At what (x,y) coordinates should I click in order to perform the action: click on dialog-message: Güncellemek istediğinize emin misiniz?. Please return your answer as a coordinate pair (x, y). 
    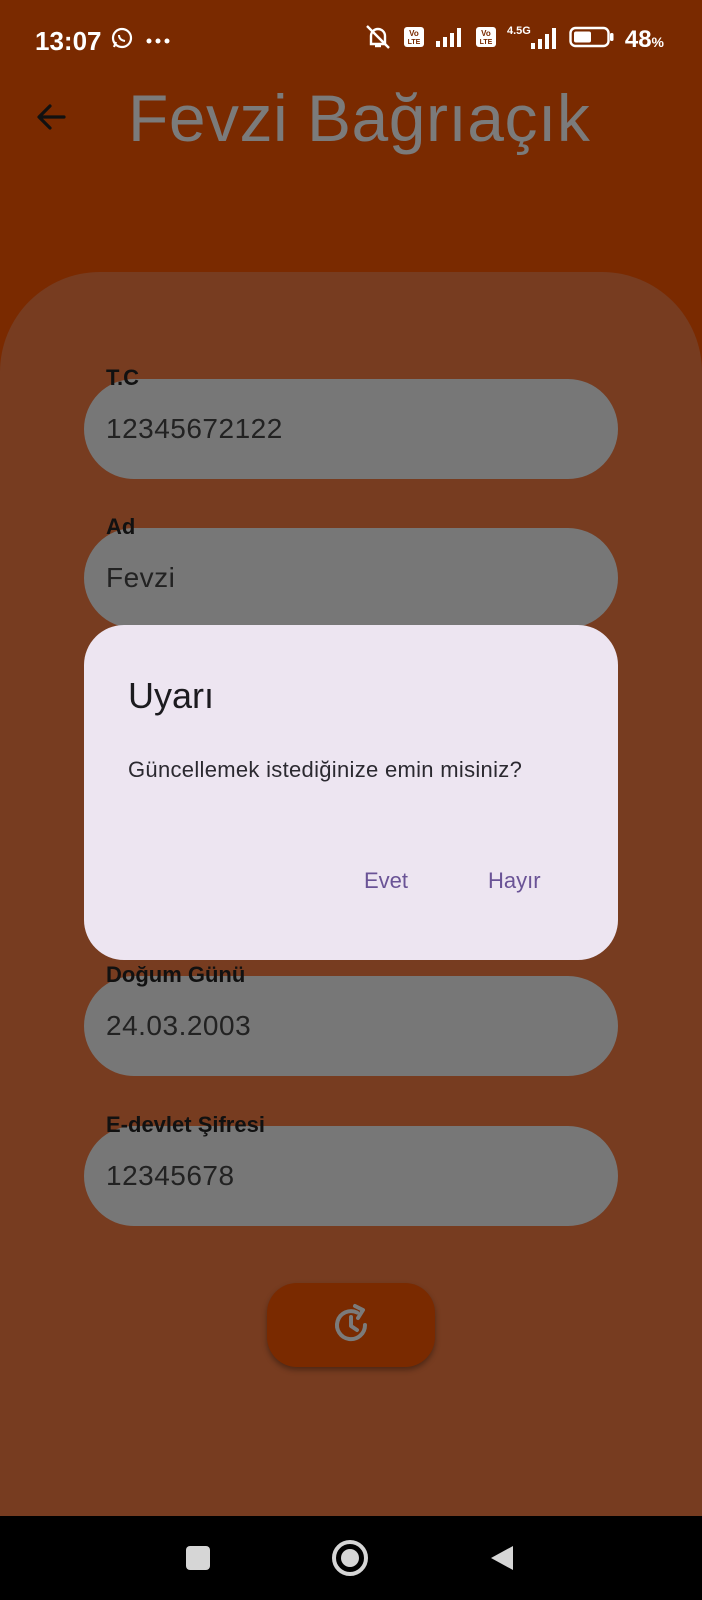
    Looking at the image, I should click on (325, 769).